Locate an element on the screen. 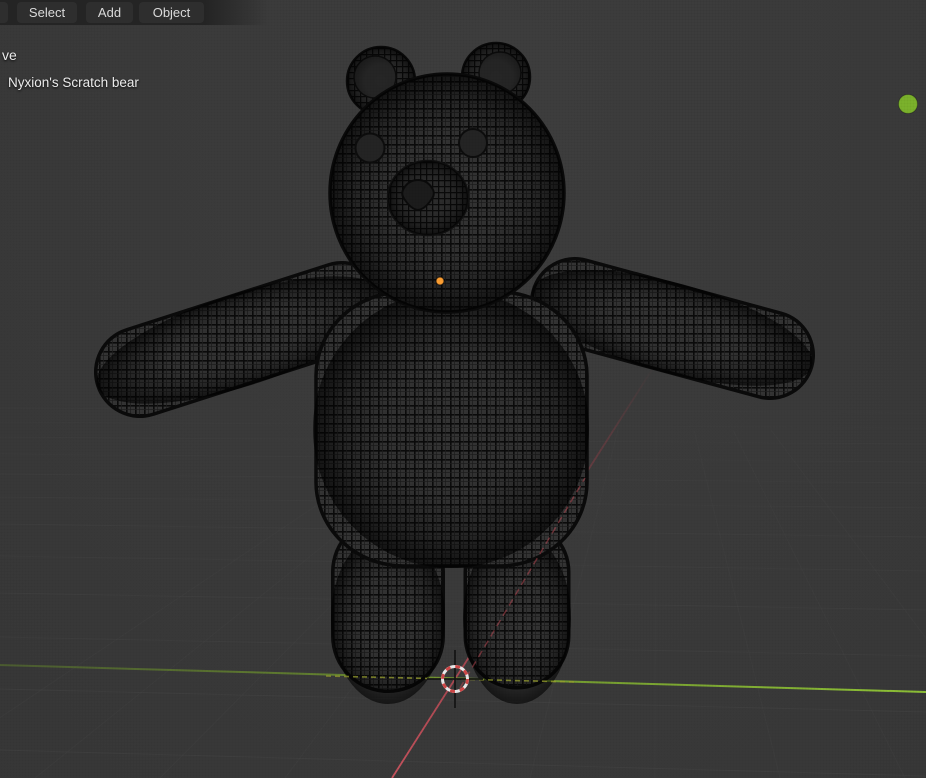 The width and height of the screenshot is (926, 778). object-origin-dot is located at coordinates (440, 281).